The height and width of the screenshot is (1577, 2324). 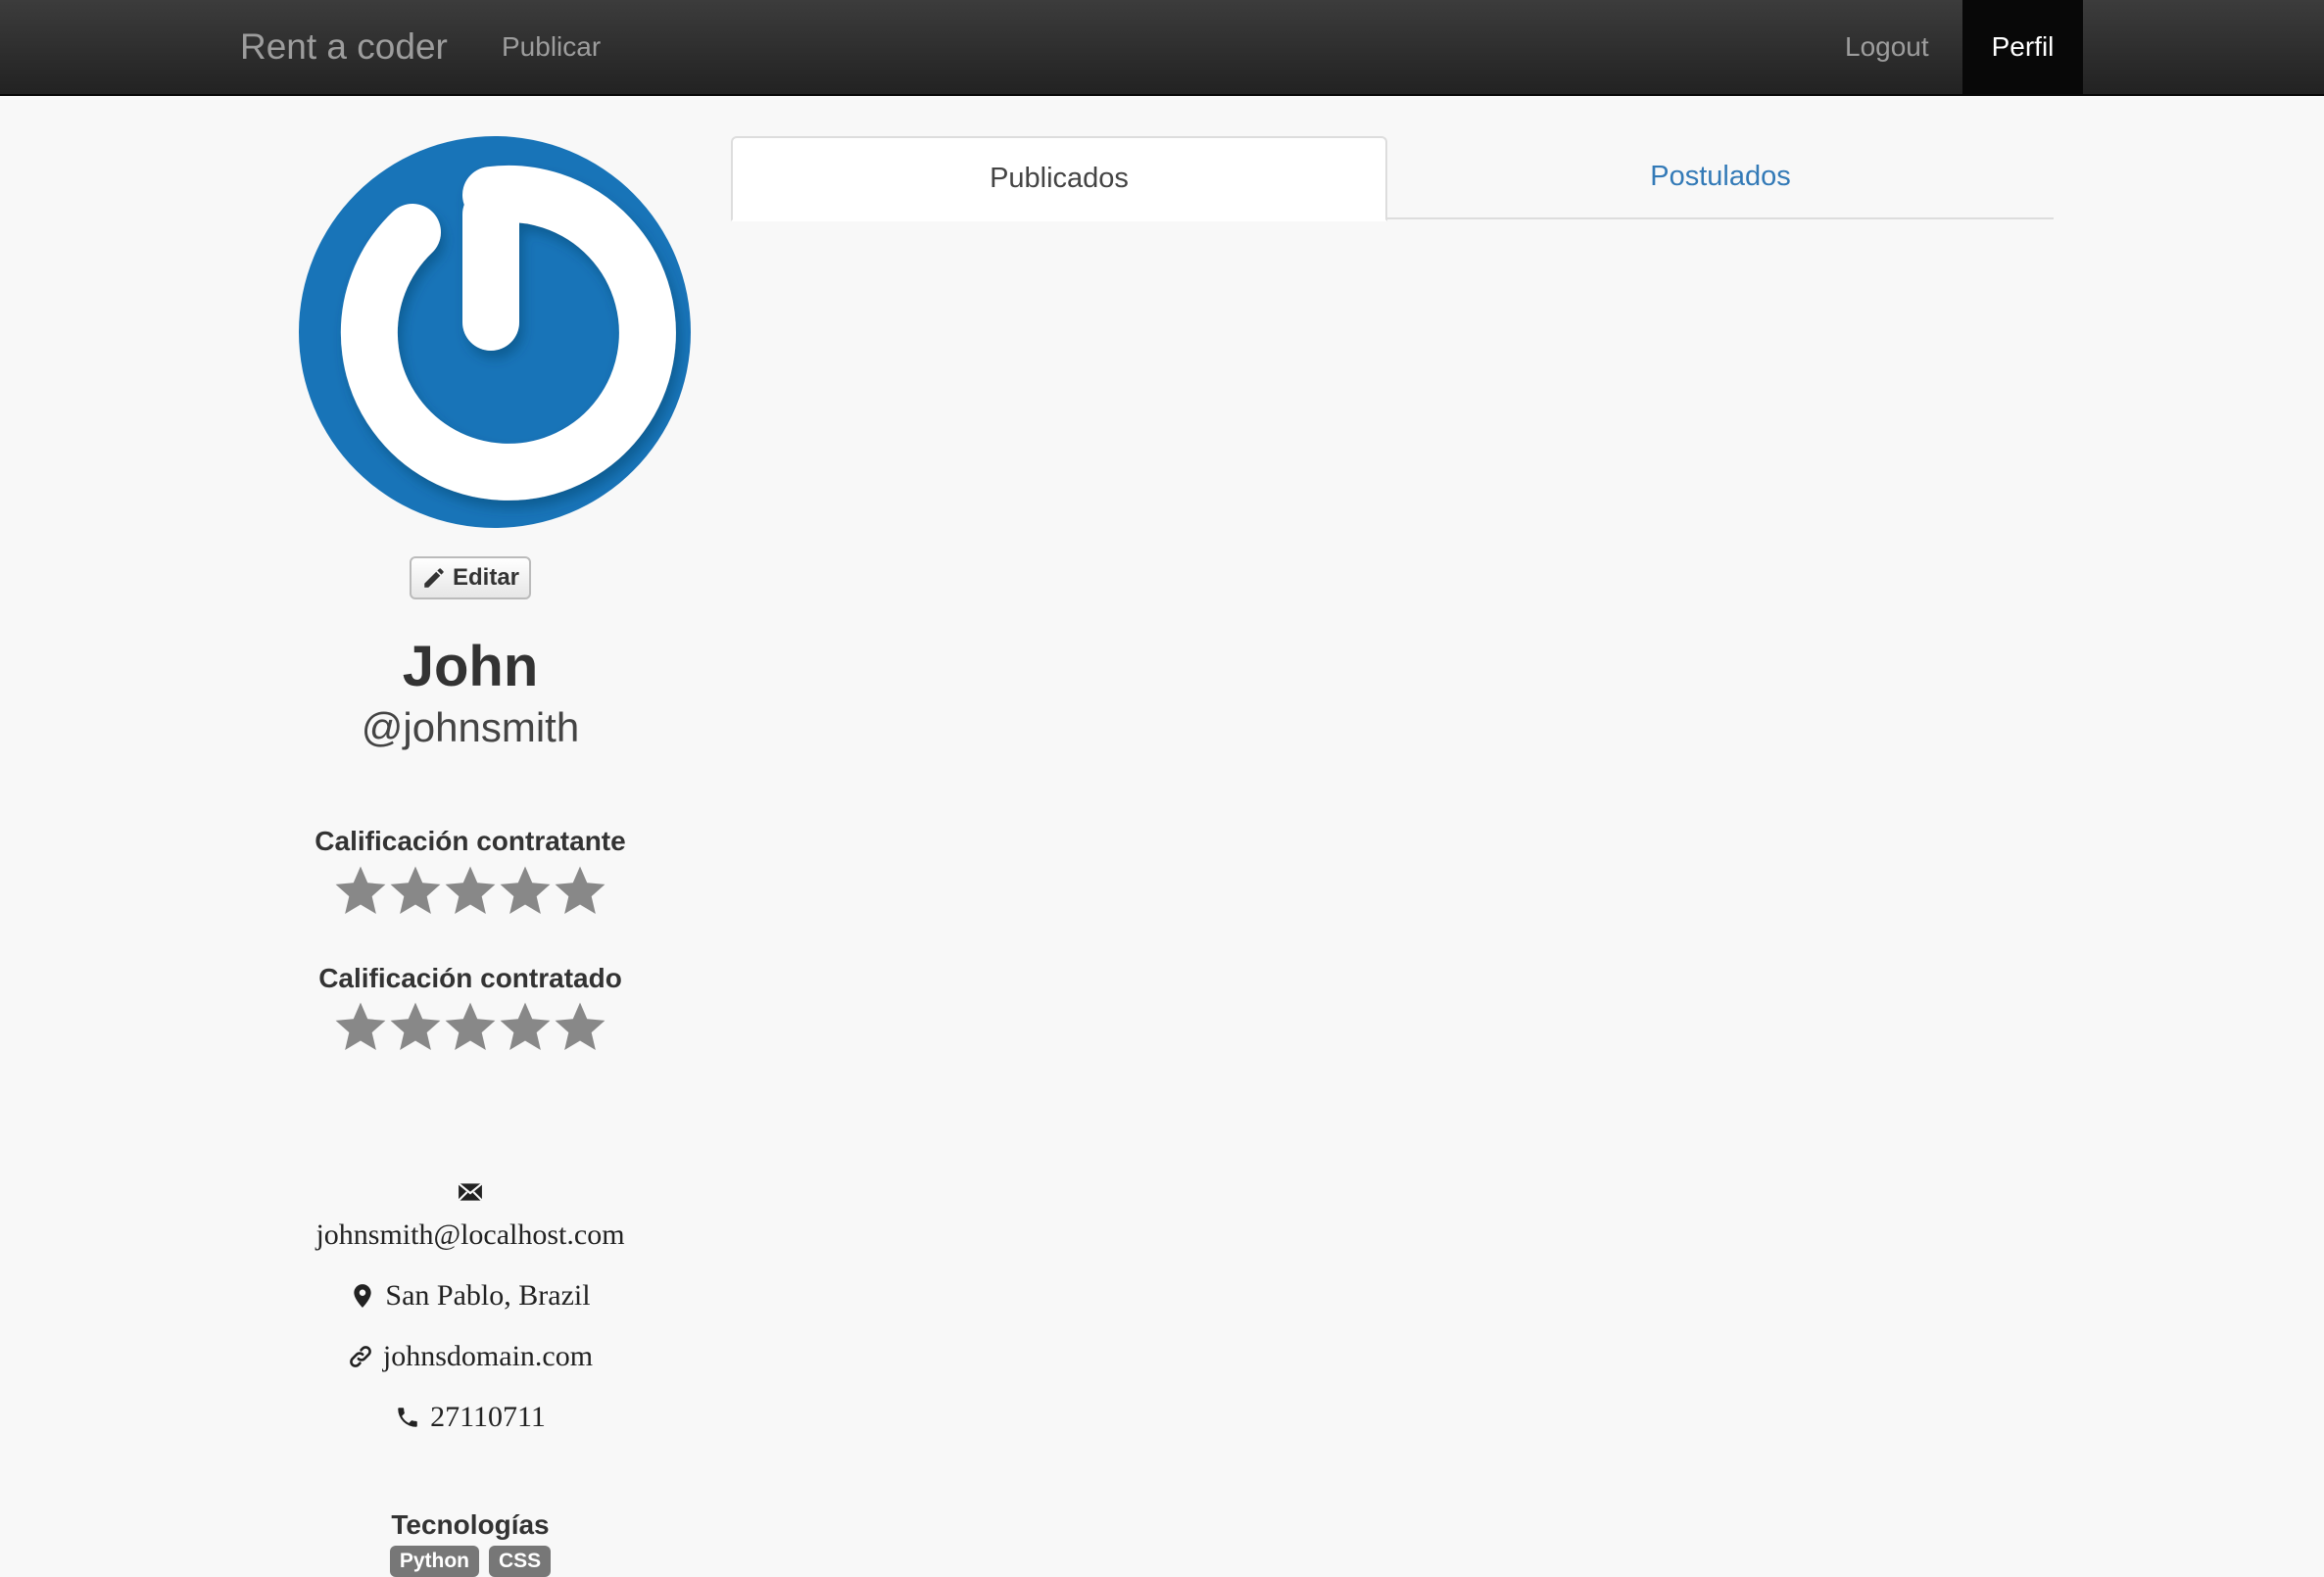 I want to click on location-row: San Pablo, Brazil, so click(x=470, y=1296).